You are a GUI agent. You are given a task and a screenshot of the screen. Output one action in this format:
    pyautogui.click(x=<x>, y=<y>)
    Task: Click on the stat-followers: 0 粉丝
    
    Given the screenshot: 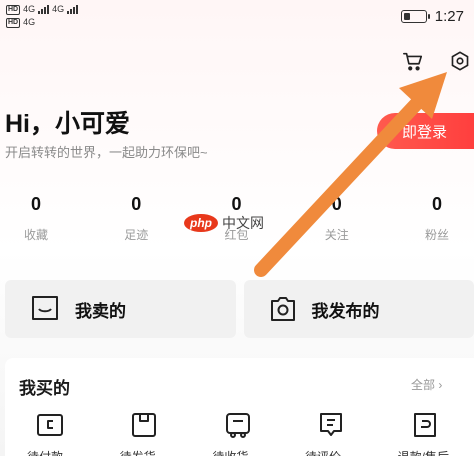 What is the action you would take?
    pyautogui.click(x=437, y=218)
    